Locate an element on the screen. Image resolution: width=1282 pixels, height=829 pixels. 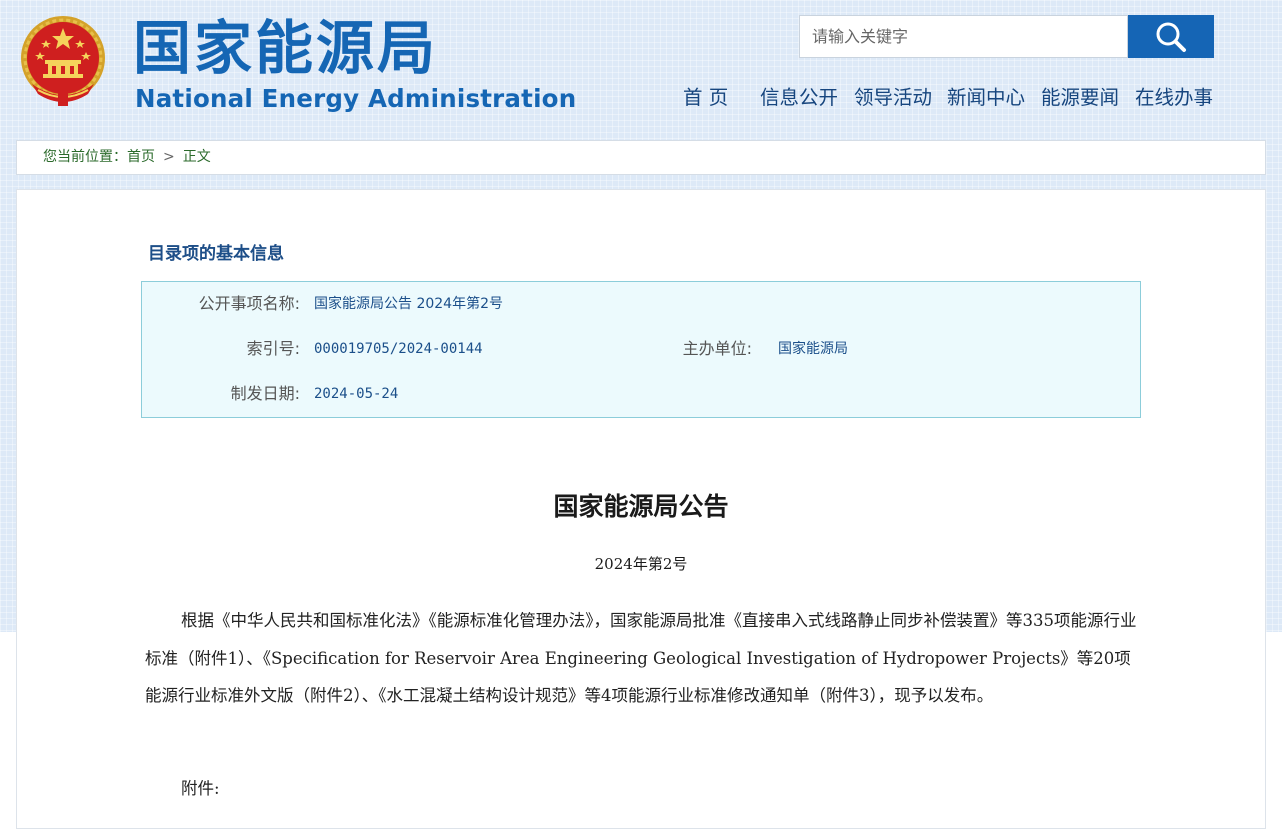
breadcrumb-home-link: 首页 is located at coordinates (141, 157).